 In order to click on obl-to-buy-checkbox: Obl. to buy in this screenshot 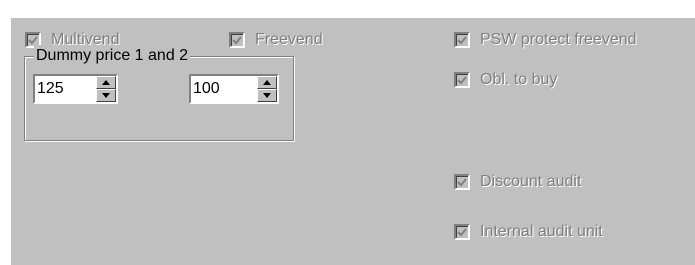, I will do `click(505, 80)`.